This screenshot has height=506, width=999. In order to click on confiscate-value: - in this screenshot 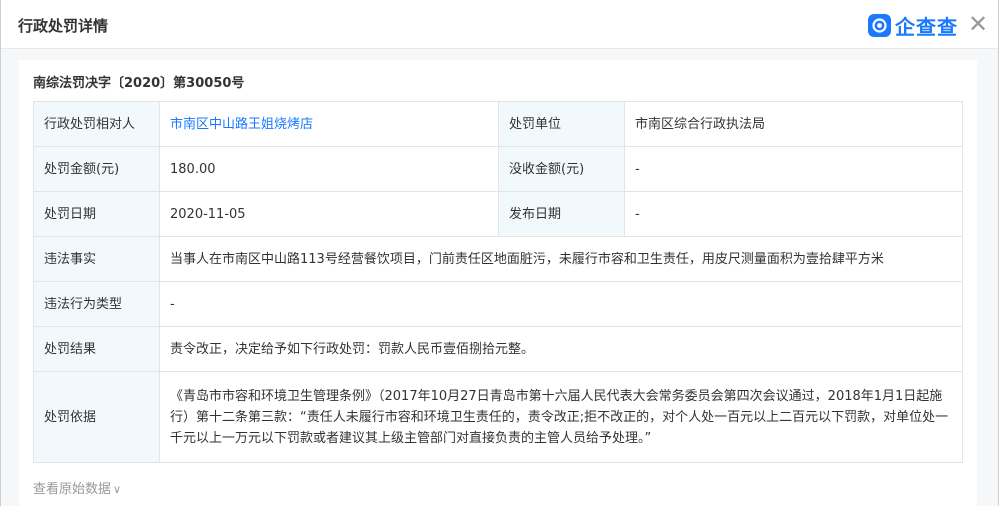, I will do `click(793, 169)`.